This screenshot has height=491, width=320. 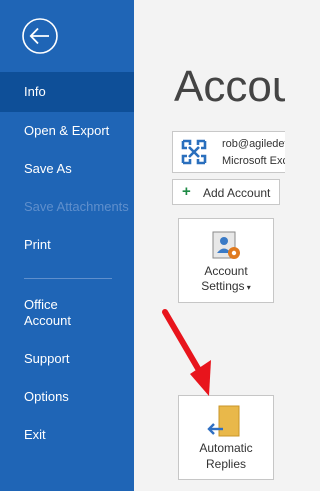 I want to click on dropdown-caret-icon: ▾, so click(x=247, y=287).